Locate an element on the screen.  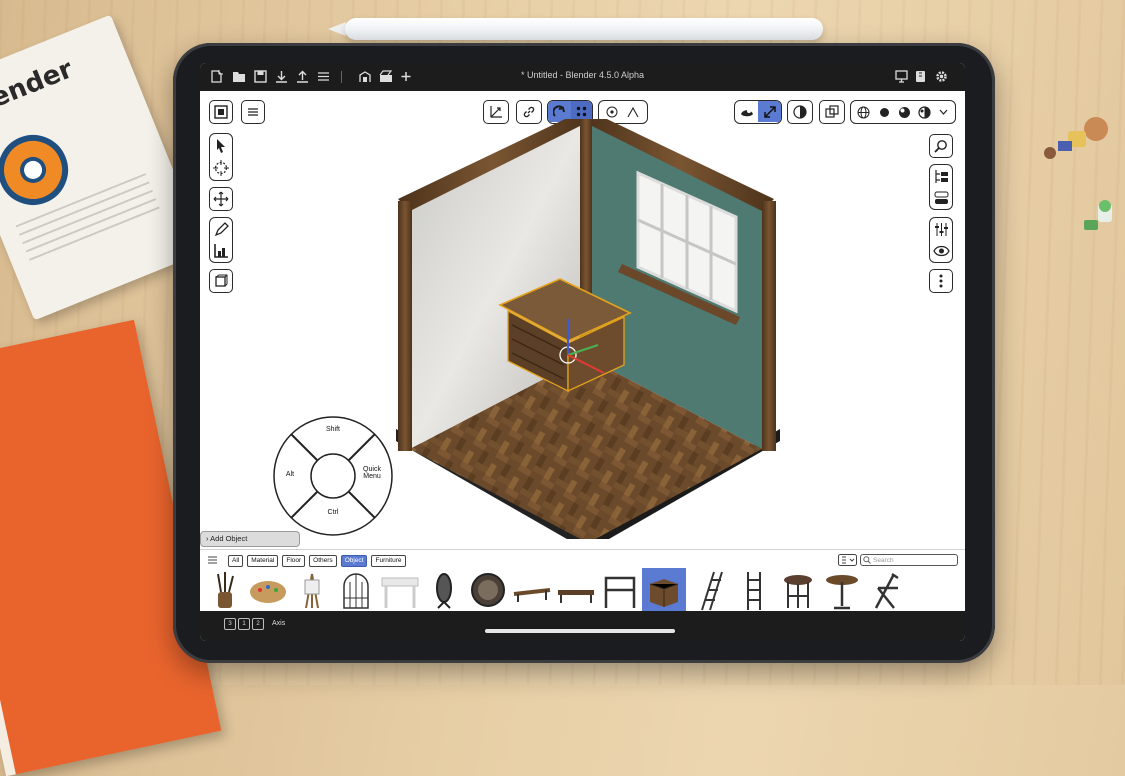
move-icon is located at coordinates (221, 199).